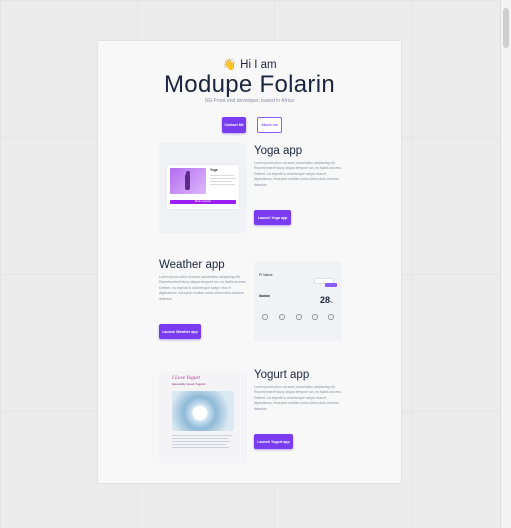 The height and width of the screenshot is (528, 511). Describe the element at coordinates (266, 275) in the screenshot. I see `weather-thumb-heading: Pr Nature` at that location.